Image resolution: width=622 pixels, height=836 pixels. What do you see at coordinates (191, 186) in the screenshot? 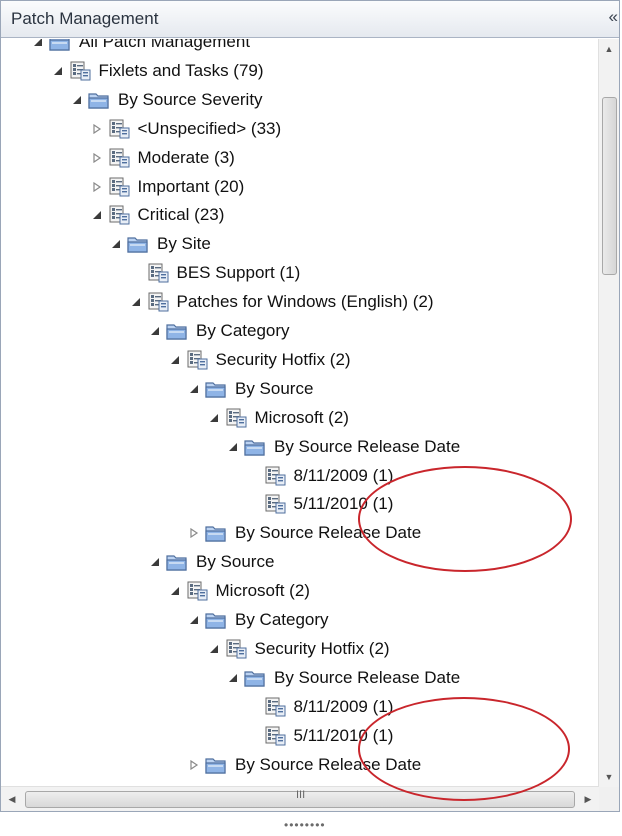
I see `tree-item-label: Important (20)` at bounding box center [191, 186].